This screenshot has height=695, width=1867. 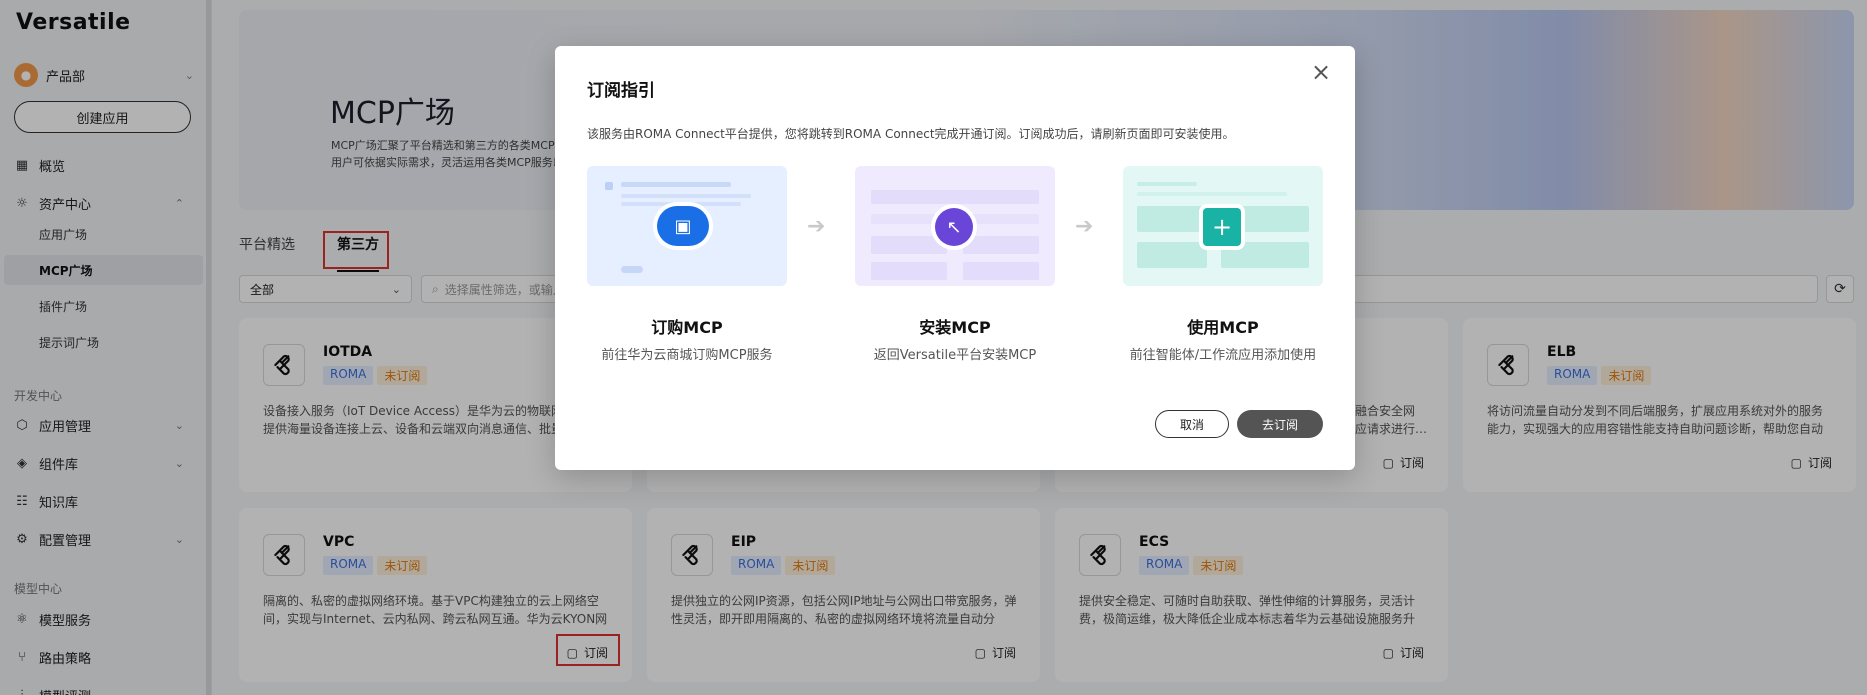 I want to click on bag-icon: ▣, so click(x=683, y=226).